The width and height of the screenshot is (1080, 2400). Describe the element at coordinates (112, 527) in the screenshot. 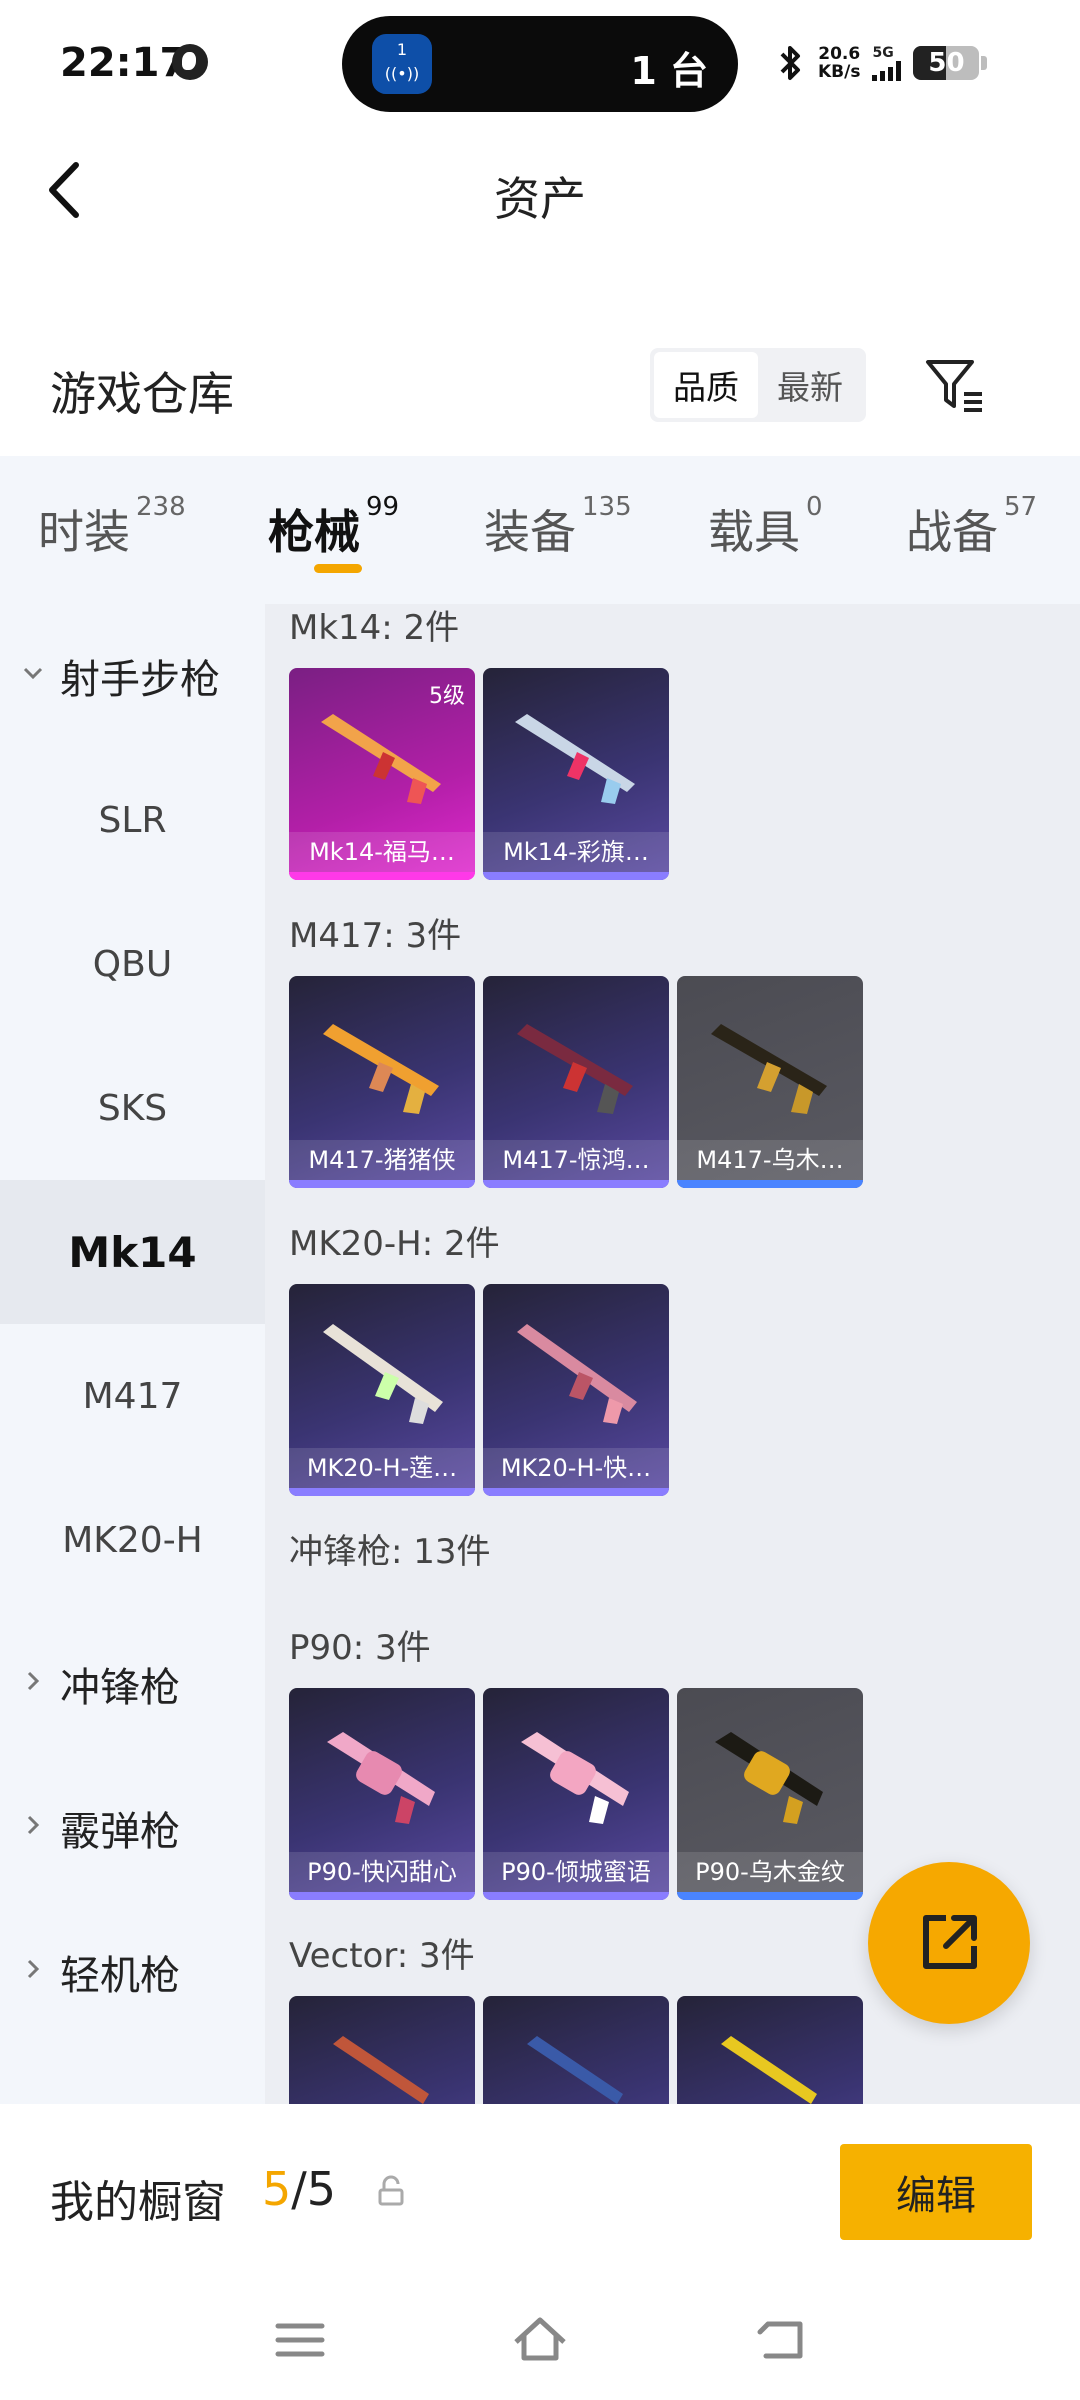

I see `tab-fashion: 时装 238` at that location.